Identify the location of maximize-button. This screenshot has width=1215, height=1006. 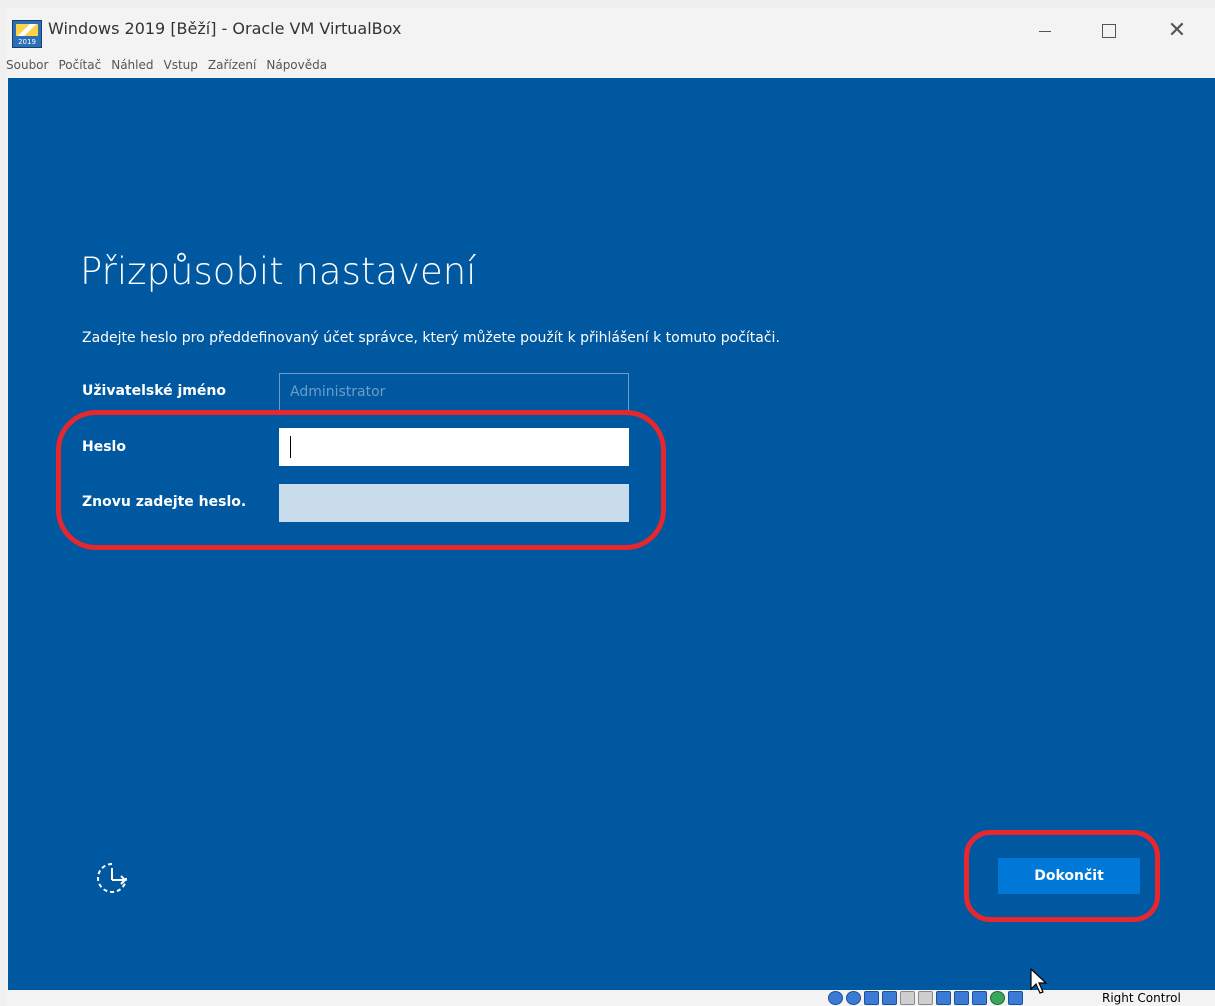
(1109, 31).